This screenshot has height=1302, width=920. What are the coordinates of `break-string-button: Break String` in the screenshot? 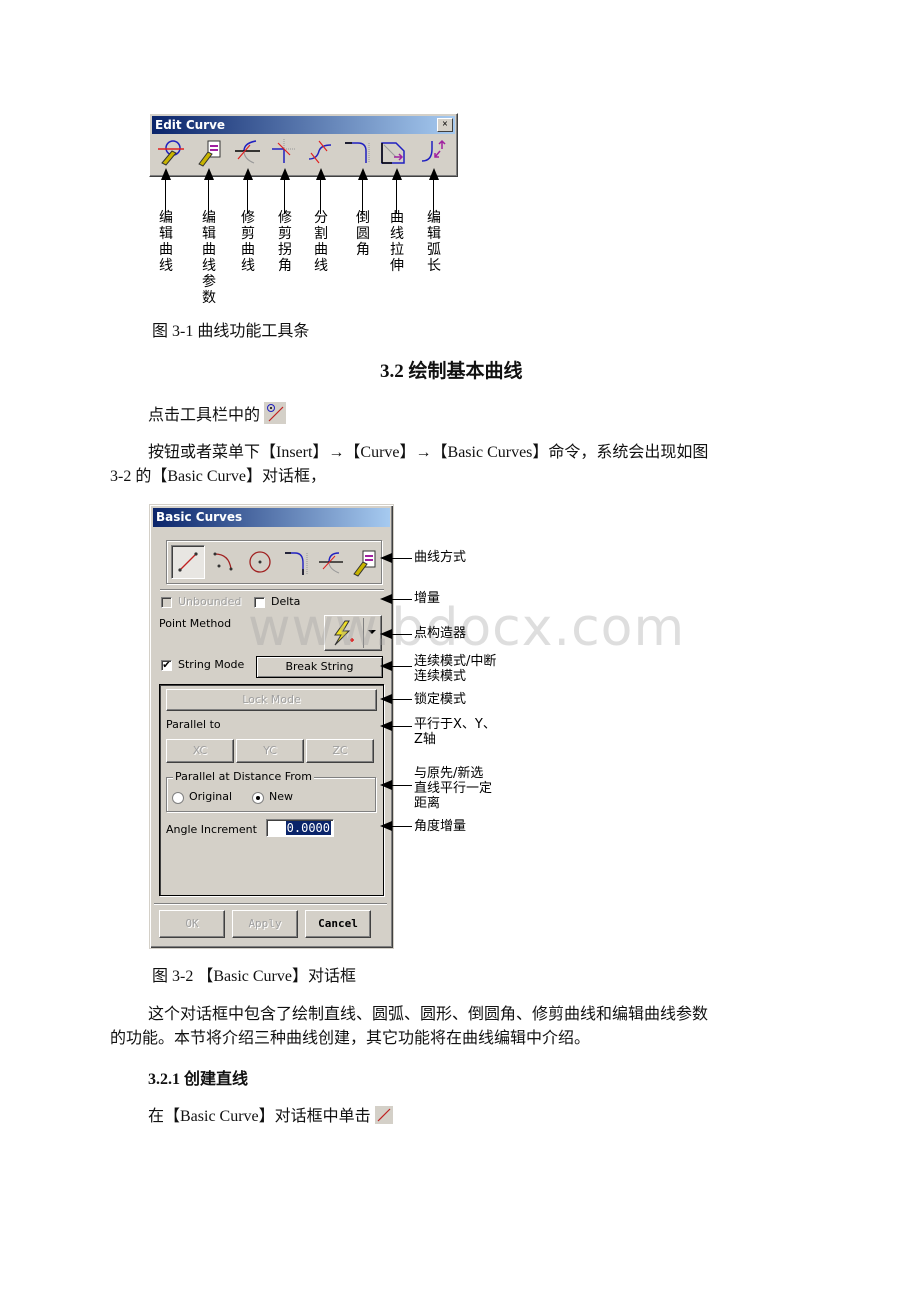 It's located at (319, 667).